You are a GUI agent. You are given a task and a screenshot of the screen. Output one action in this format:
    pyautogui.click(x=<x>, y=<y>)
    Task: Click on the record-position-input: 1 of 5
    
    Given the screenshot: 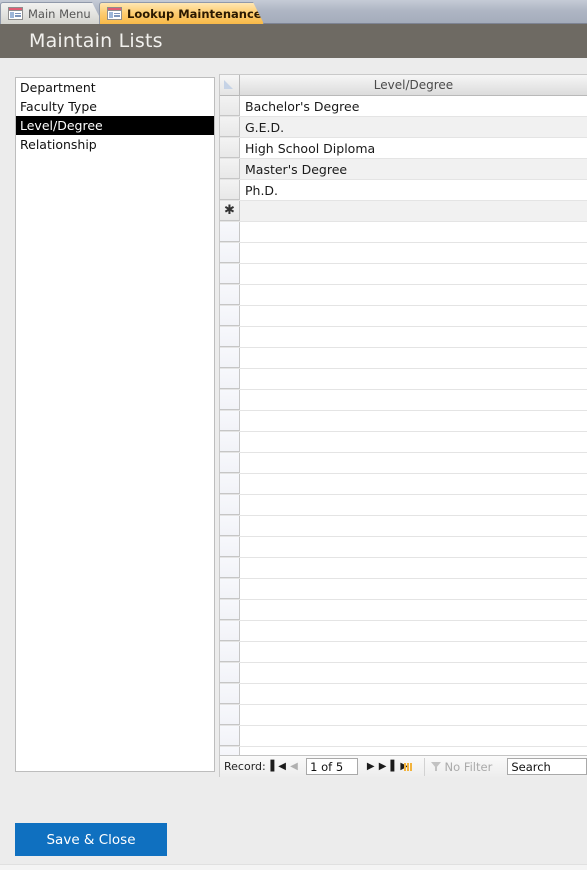 What is the action you would take?
    pyautogui.click(x=332, y=766)
    